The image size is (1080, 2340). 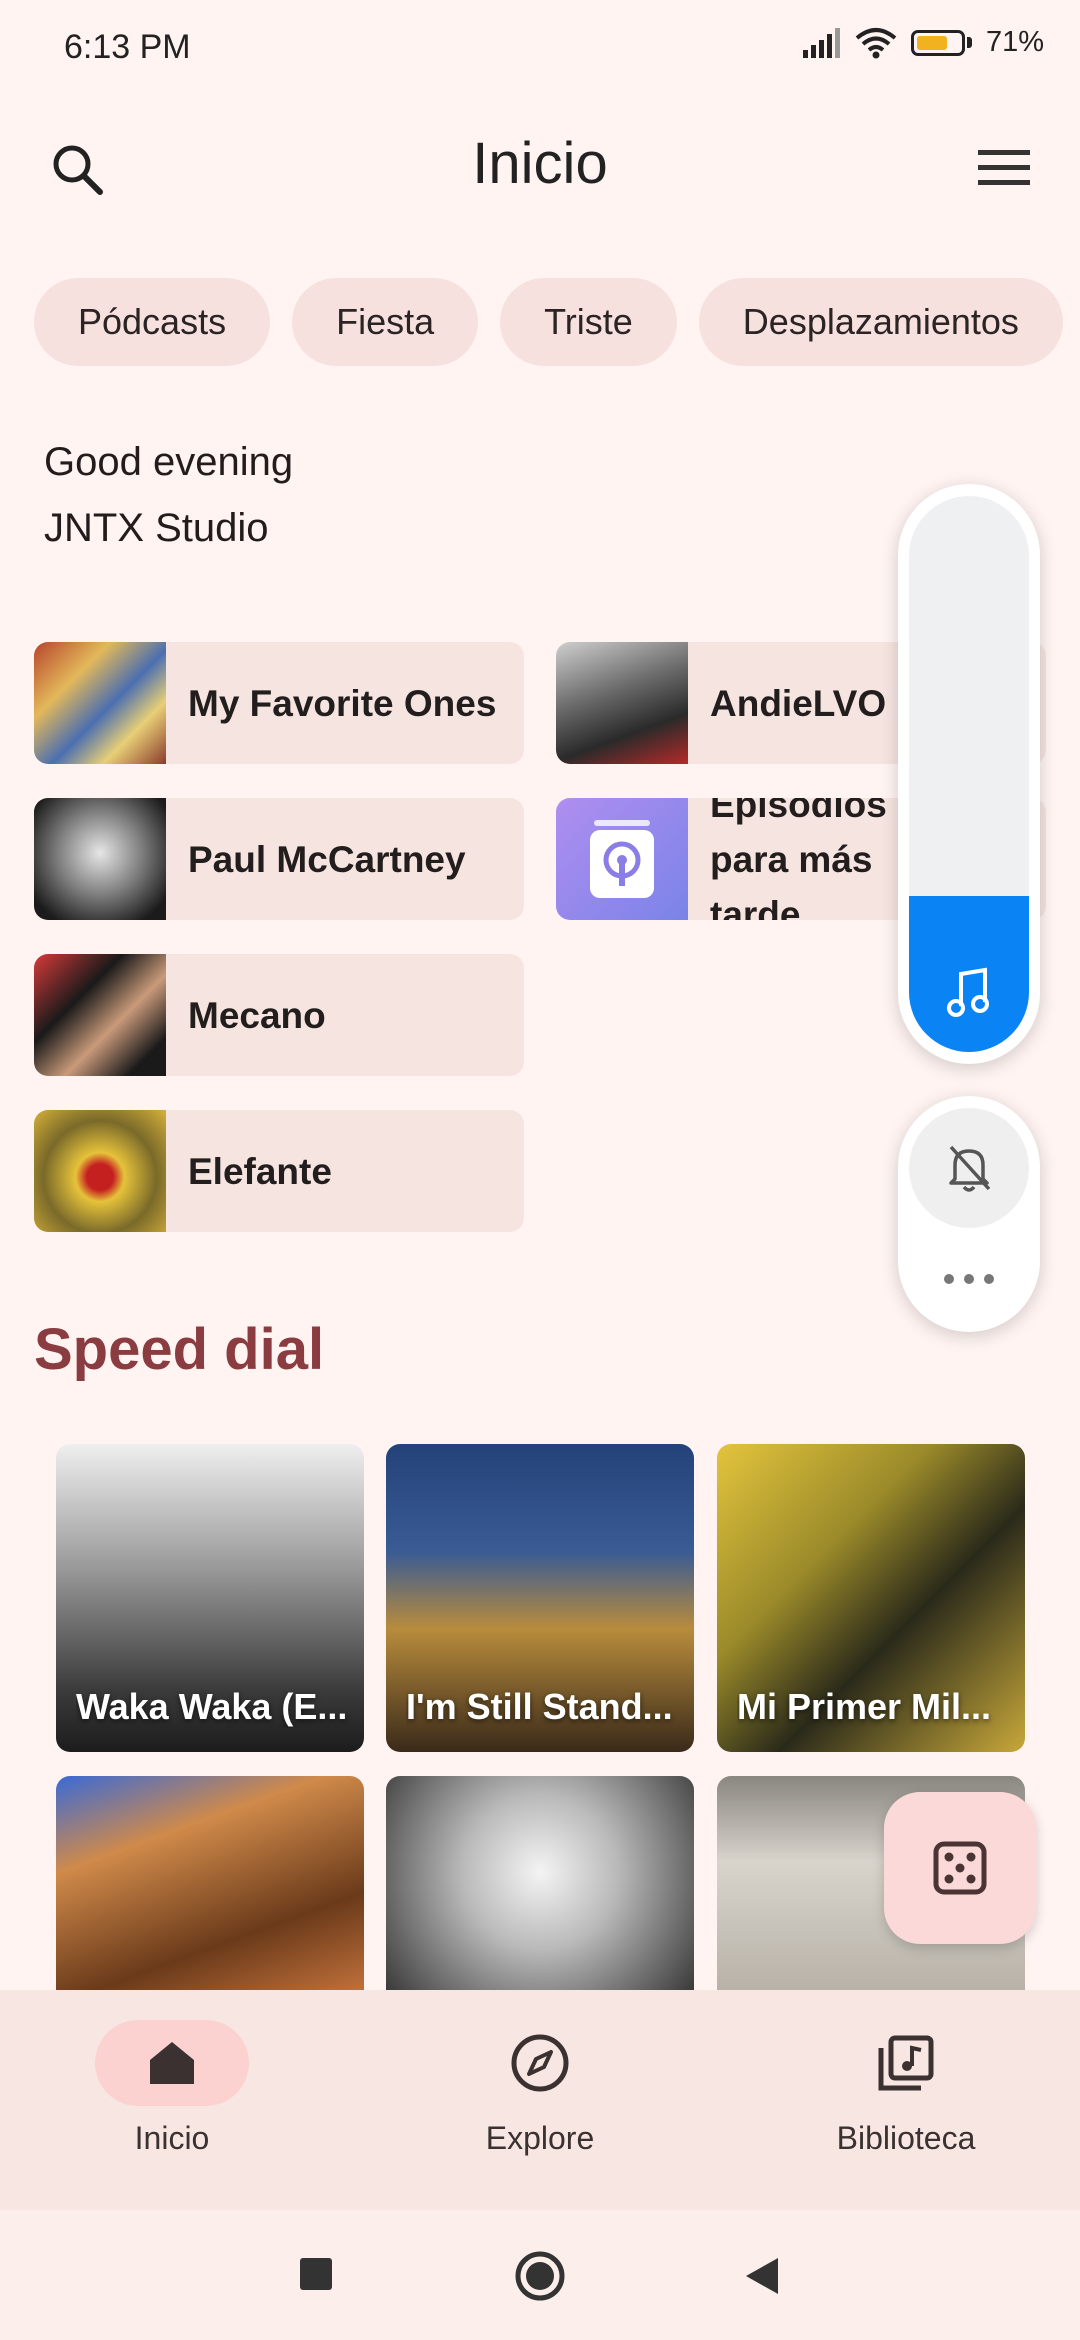 What do you see at coordinates (969, 1279) in the screenshot?
I see `more-options-icon` at bounding box center [969, 1279].